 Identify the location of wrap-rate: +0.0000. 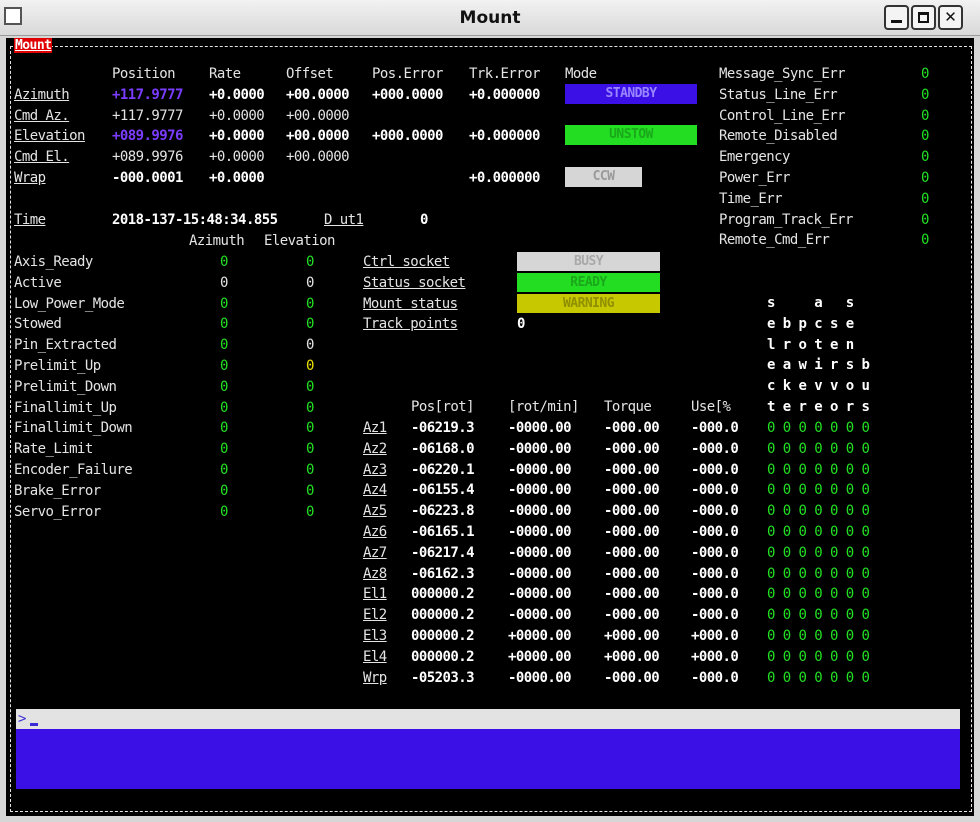
(237, 178).